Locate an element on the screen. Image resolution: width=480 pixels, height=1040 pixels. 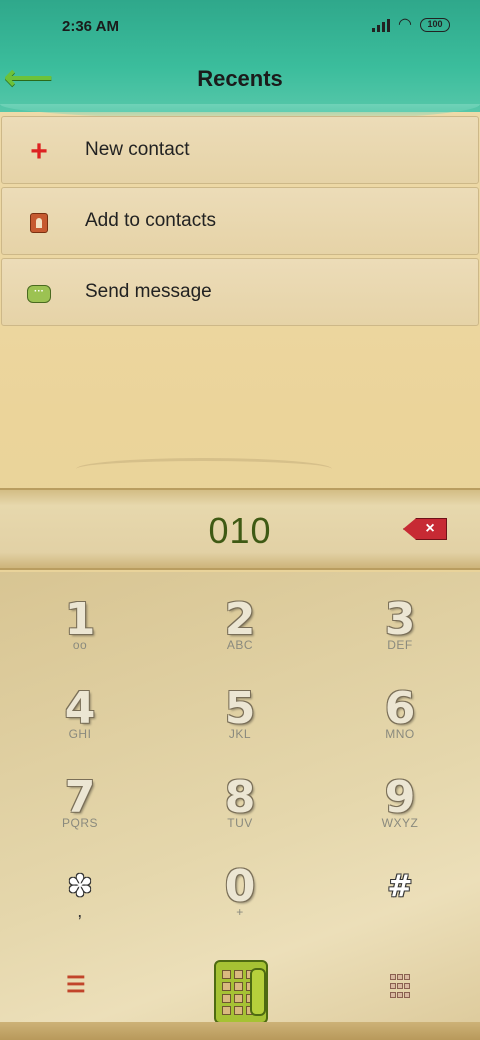
key-digit: 8 is located at coordinates (240, 797).